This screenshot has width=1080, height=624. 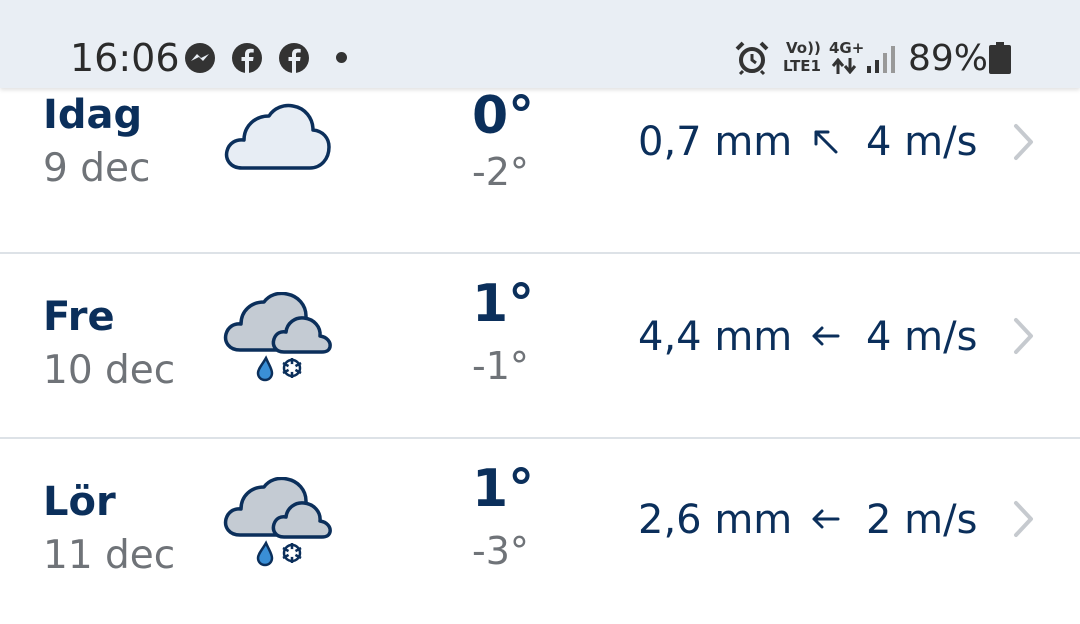 What do you see at coordinates (826, 142) in the screenshot?
I see `arrow-up-left-icon` at bounding box center [826, 142].